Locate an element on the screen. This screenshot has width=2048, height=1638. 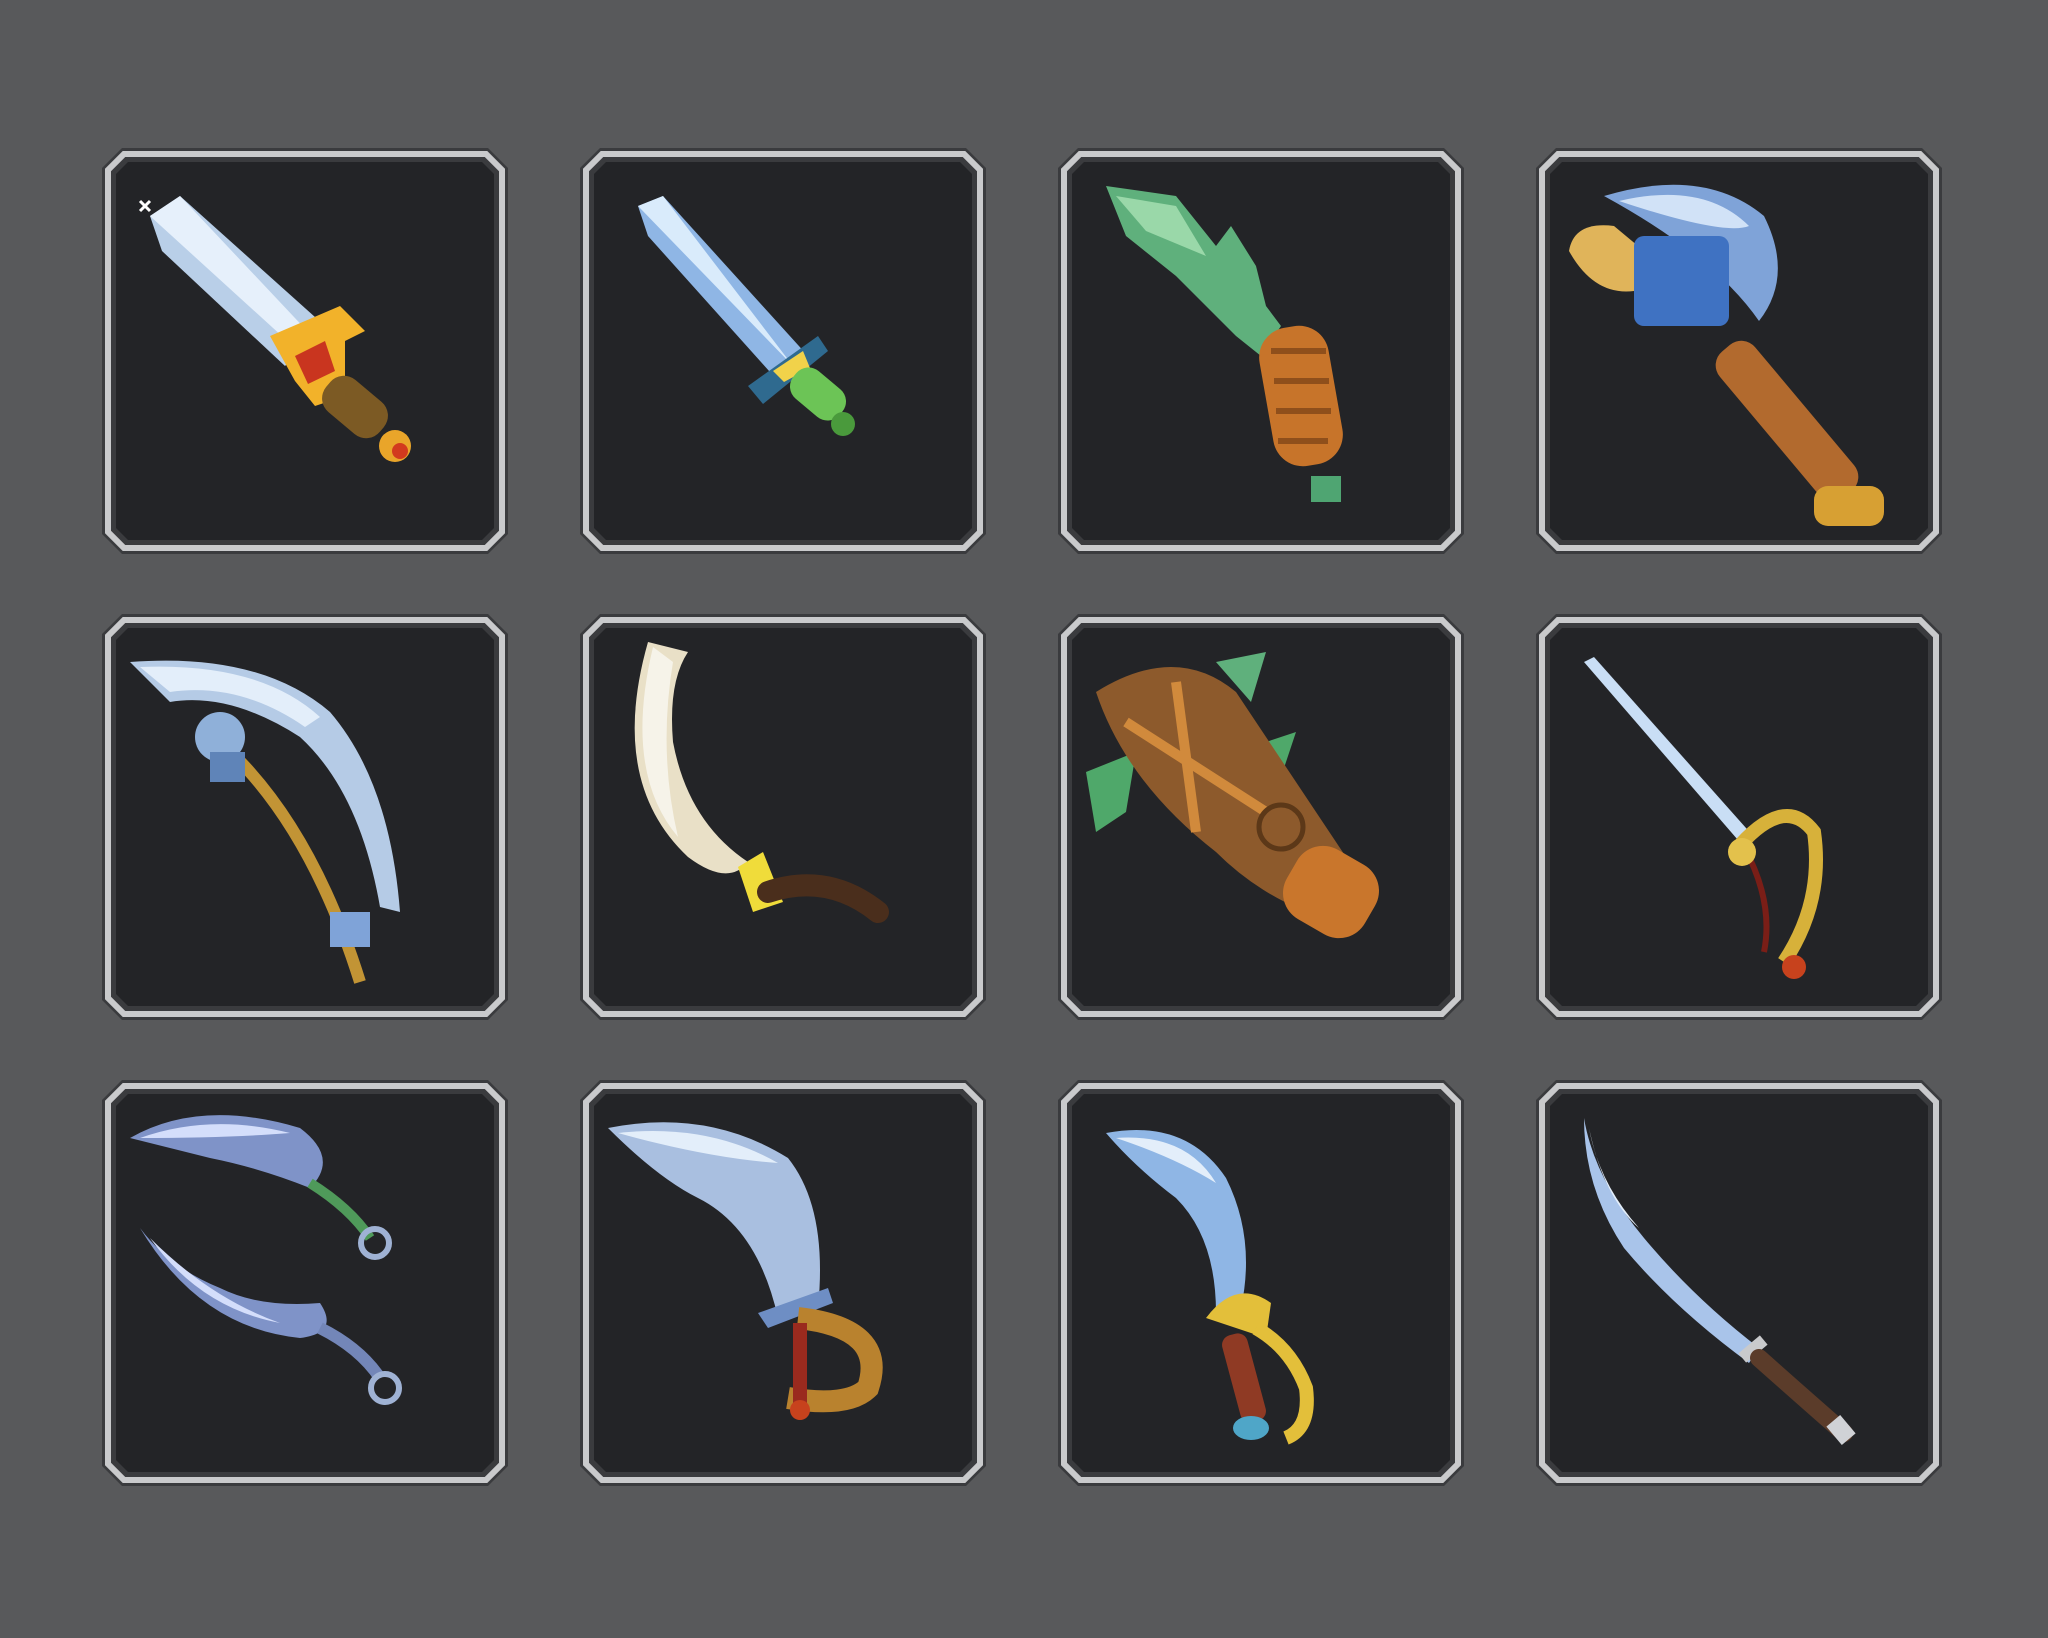
wooden-leaf-club-icon is located at coordinates (1232, 795).